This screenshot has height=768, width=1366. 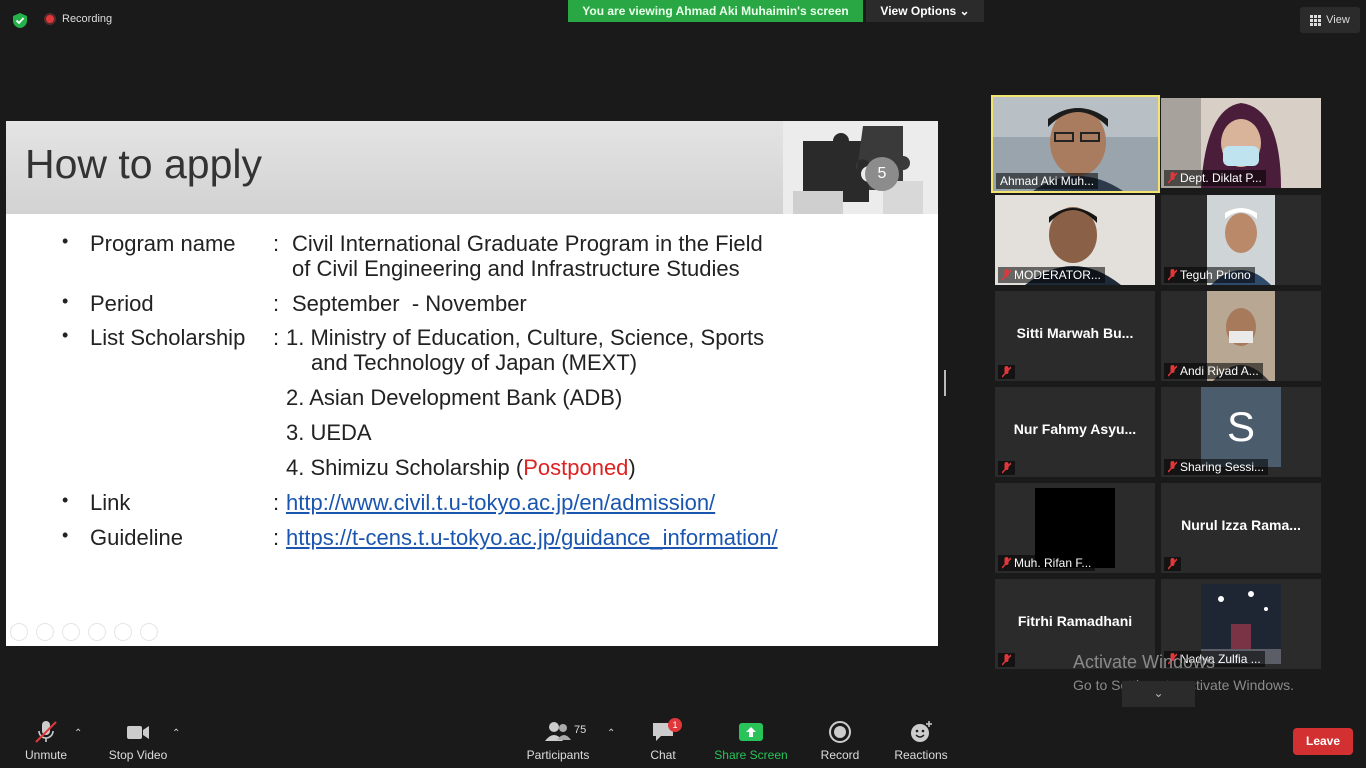 What do you see at coordinates (71, 632) in the screenshot?
I see `pen-icon` at bounding box center [71, 632].